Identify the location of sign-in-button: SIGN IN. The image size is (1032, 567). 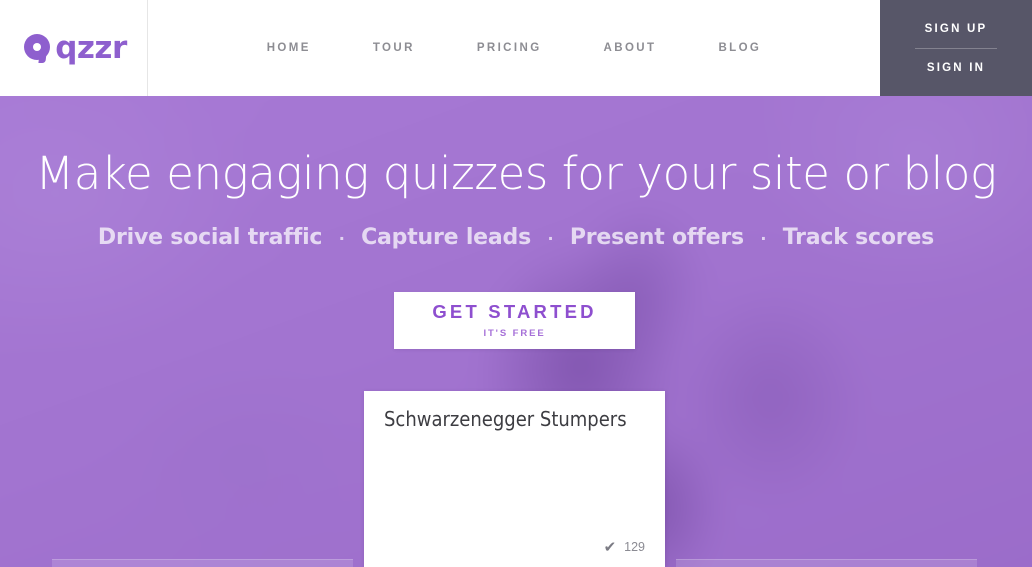
(956, 68).